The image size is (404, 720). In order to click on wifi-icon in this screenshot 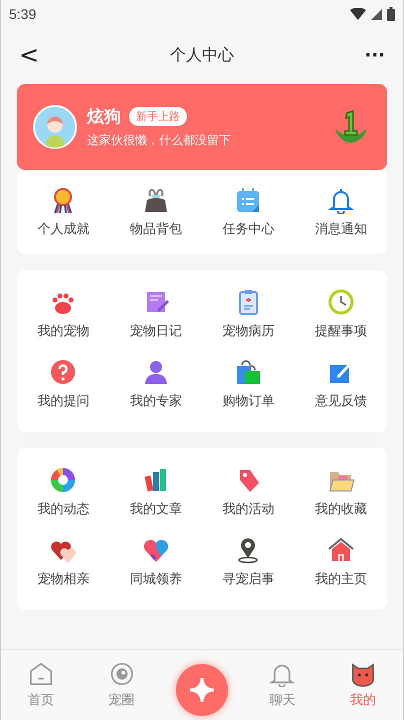, I will do `click(358, 14)`.